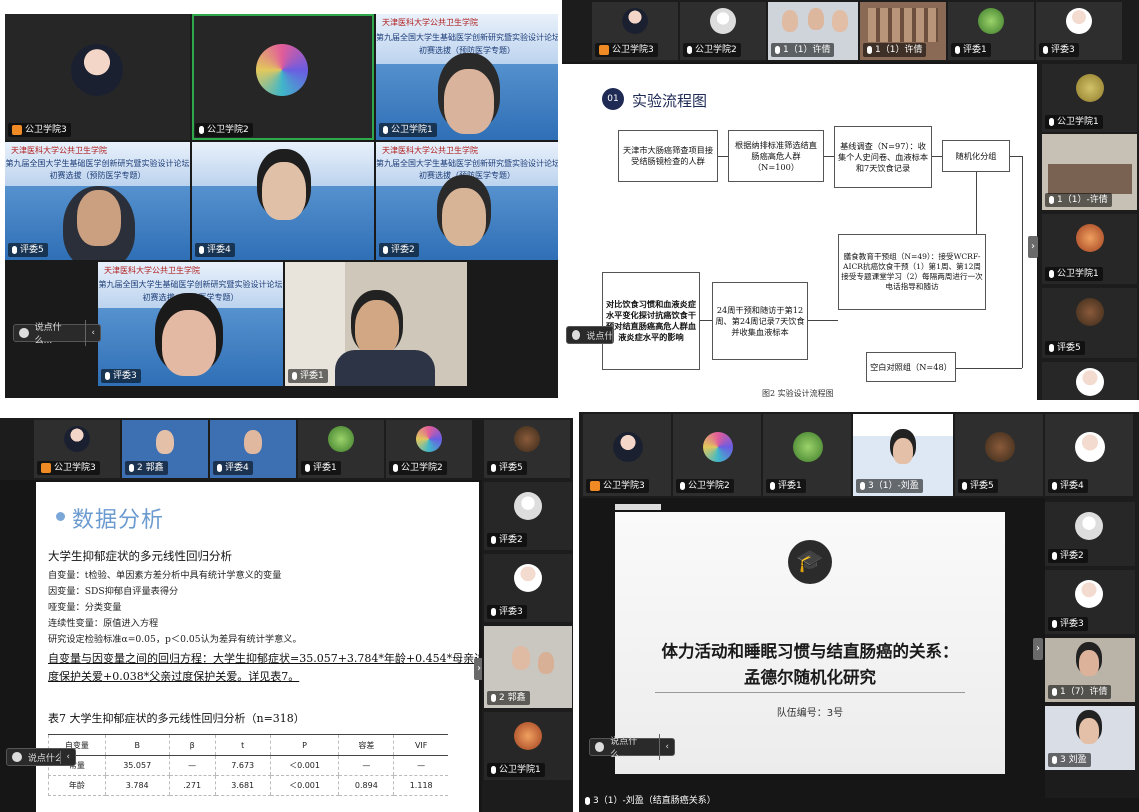 The width and height of the screenshot is (1139, 812). I want to click on flow-box: 空白对照组（N=48）, so click(911, 367).